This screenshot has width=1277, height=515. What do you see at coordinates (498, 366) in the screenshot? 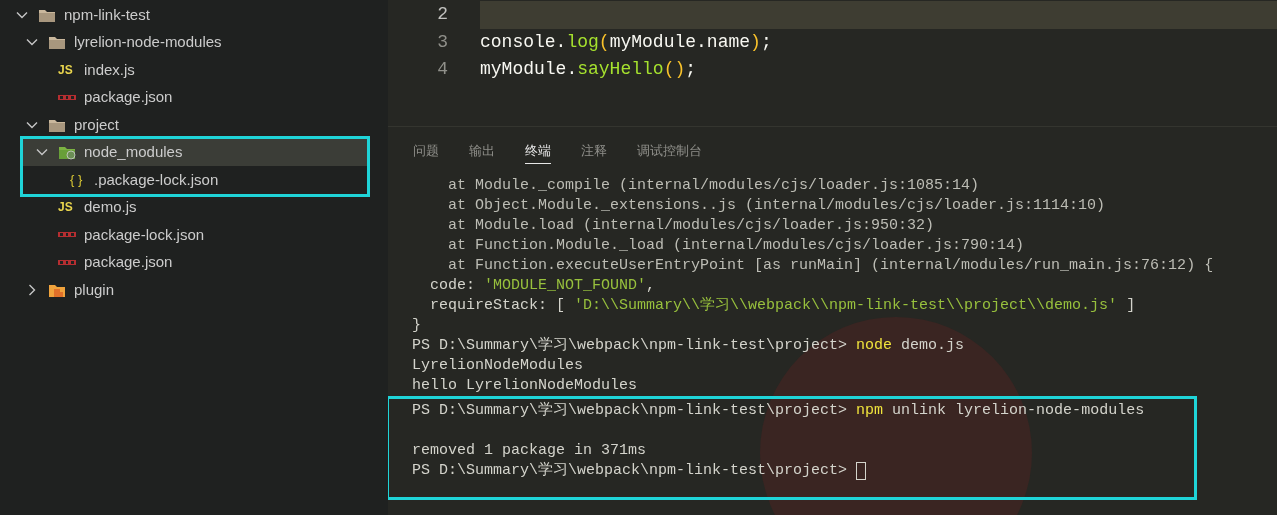
I see `terminal-line: LyrelionNodeModules` at bounding box center [498, 366].